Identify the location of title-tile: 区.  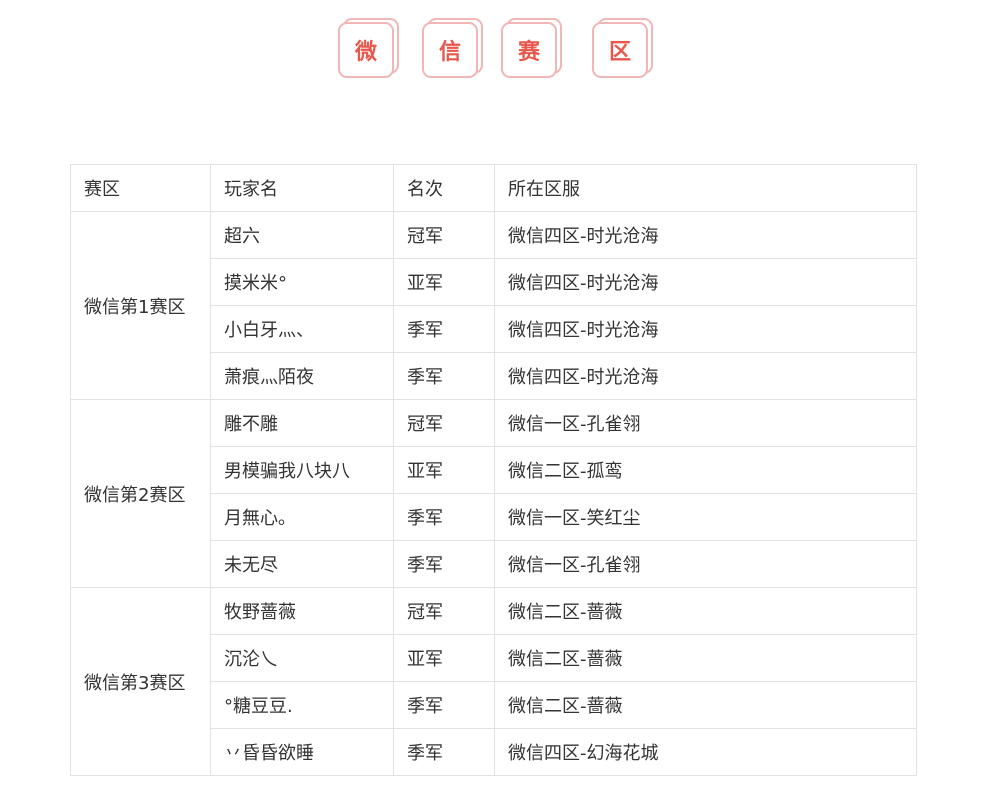
(622, 48).